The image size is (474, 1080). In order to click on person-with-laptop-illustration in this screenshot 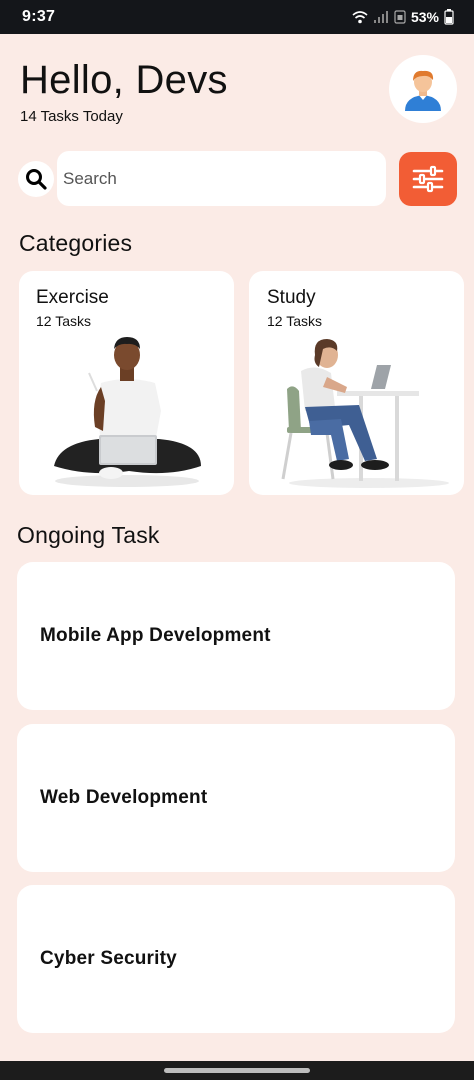, I will do `click(127, 412)`.